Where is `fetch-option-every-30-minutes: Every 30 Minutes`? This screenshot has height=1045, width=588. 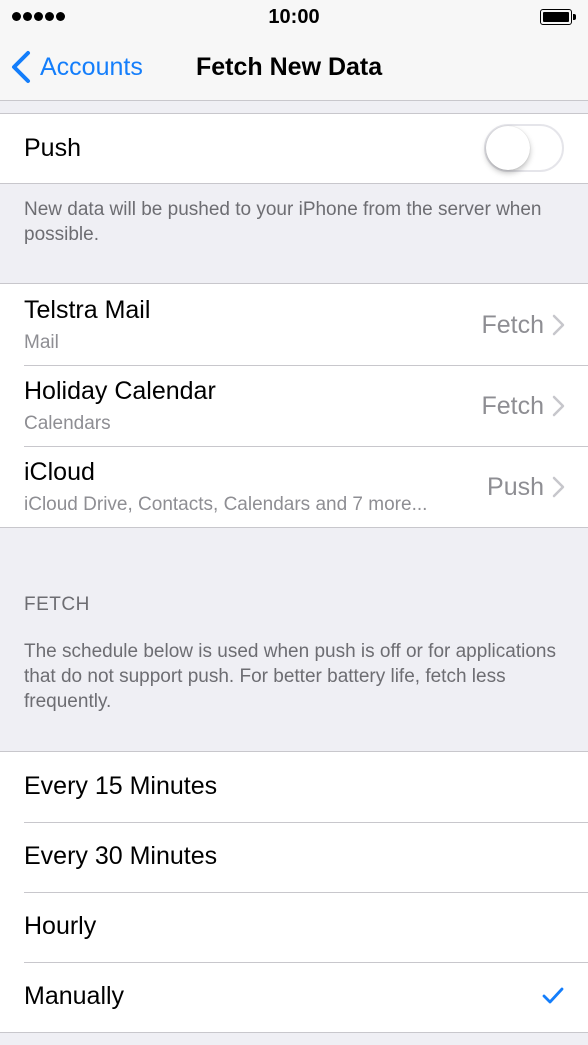
fetch-option-every-30-minutes: Every 30 Minutes is located at coordinates (294, 857).